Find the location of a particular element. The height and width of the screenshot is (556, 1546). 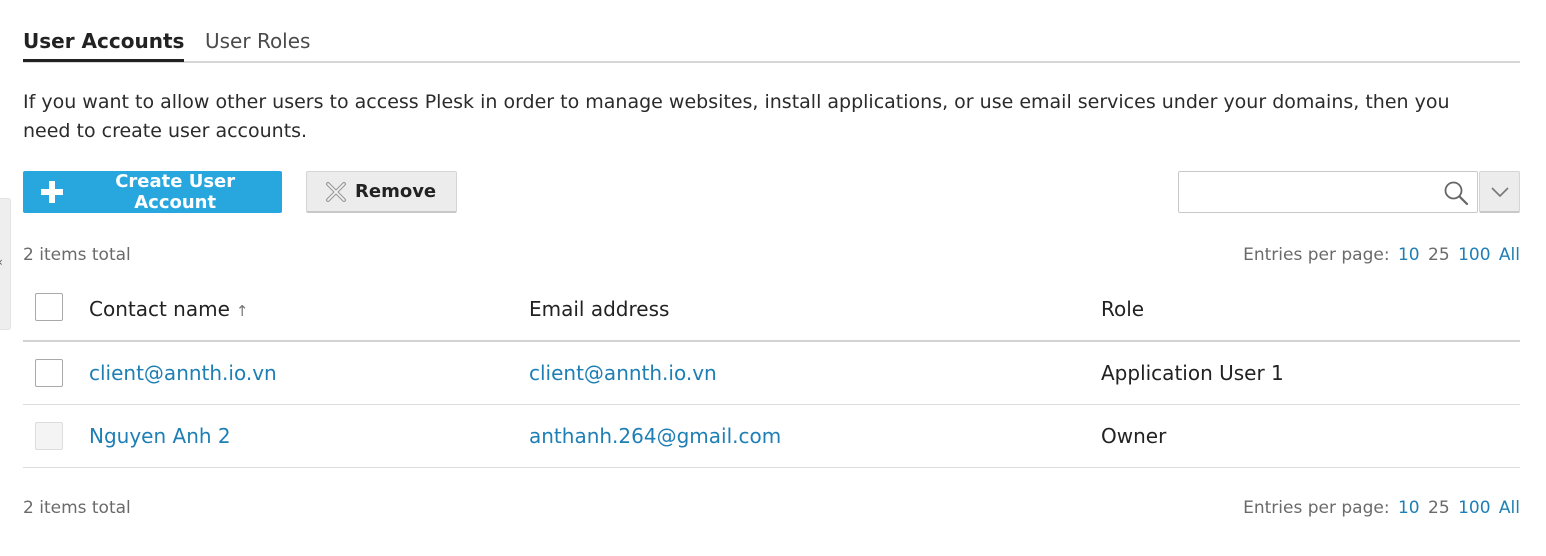

cross-icon is located at coordinates (336, 192).